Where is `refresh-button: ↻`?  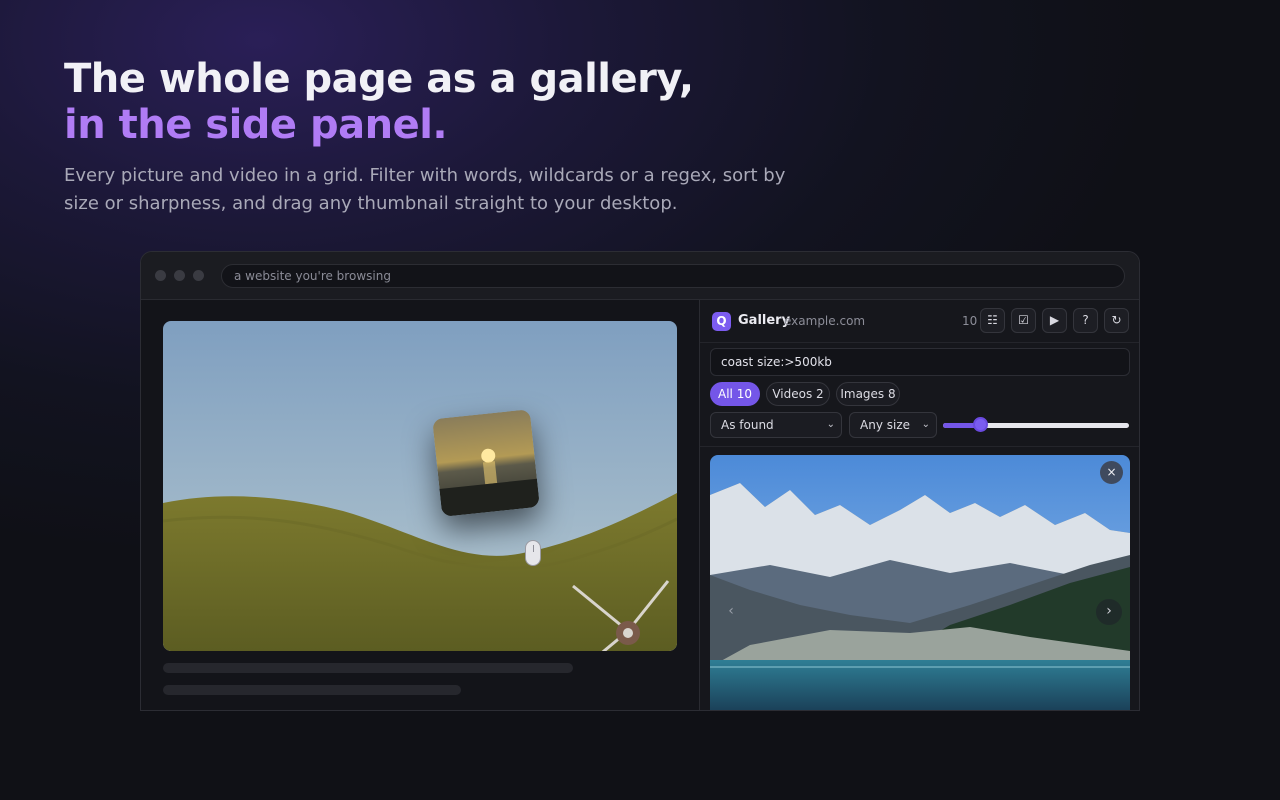 refresh-button: ↻ is located at coordinates (1116, 320).